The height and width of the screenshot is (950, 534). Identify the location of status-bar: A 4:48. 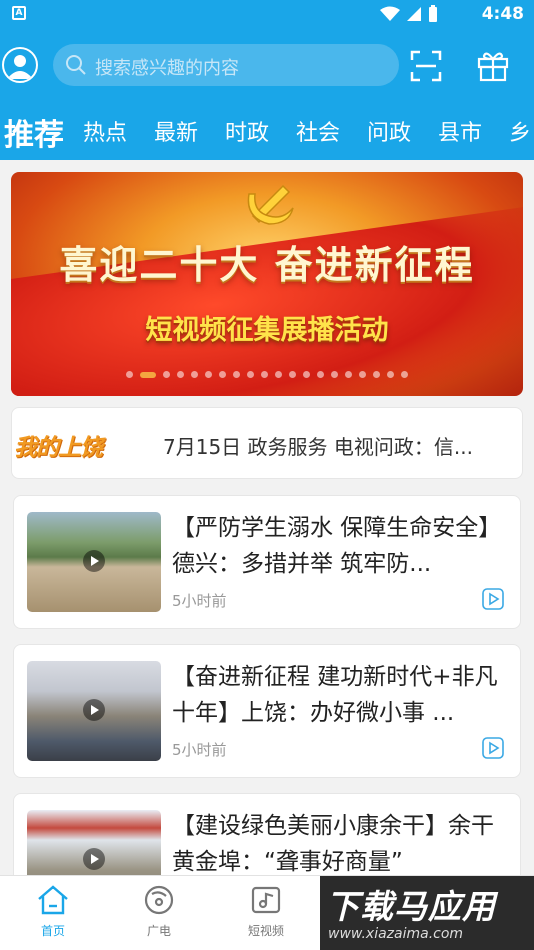
(267, 14).